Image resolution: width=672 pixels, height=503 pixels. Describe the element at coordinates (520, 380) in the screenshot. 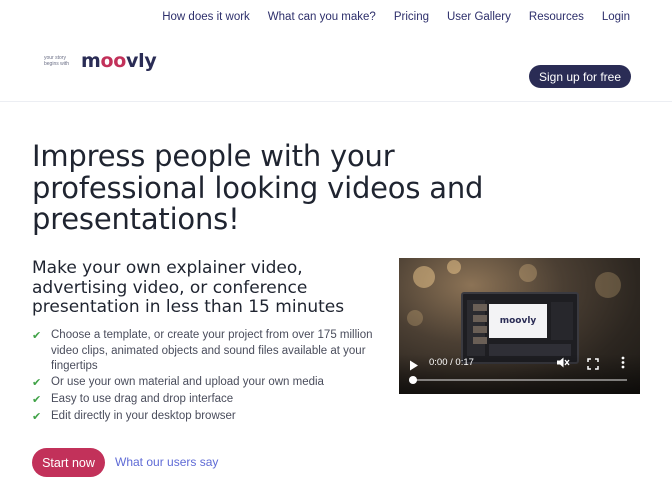

I see `video-progress-bar` at that location.